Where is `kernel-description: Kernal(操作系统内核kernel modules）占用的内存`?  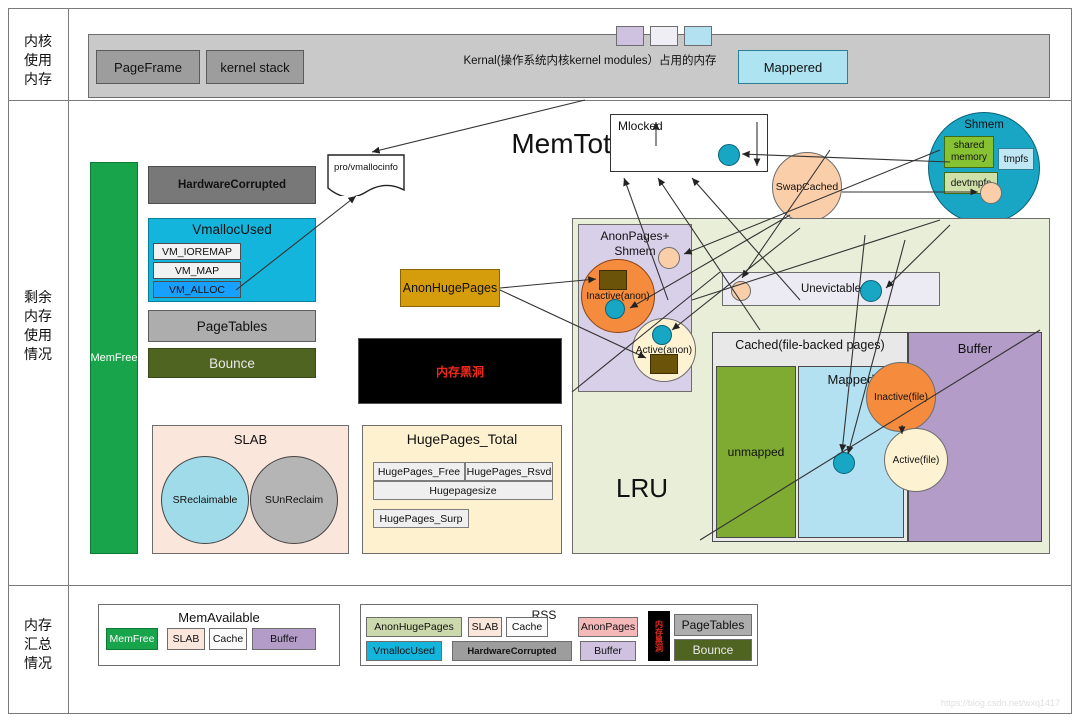 kernel-description: Kernal(操作系统内核kernel modules）占用的内存 is located at coordinates (590, 61).